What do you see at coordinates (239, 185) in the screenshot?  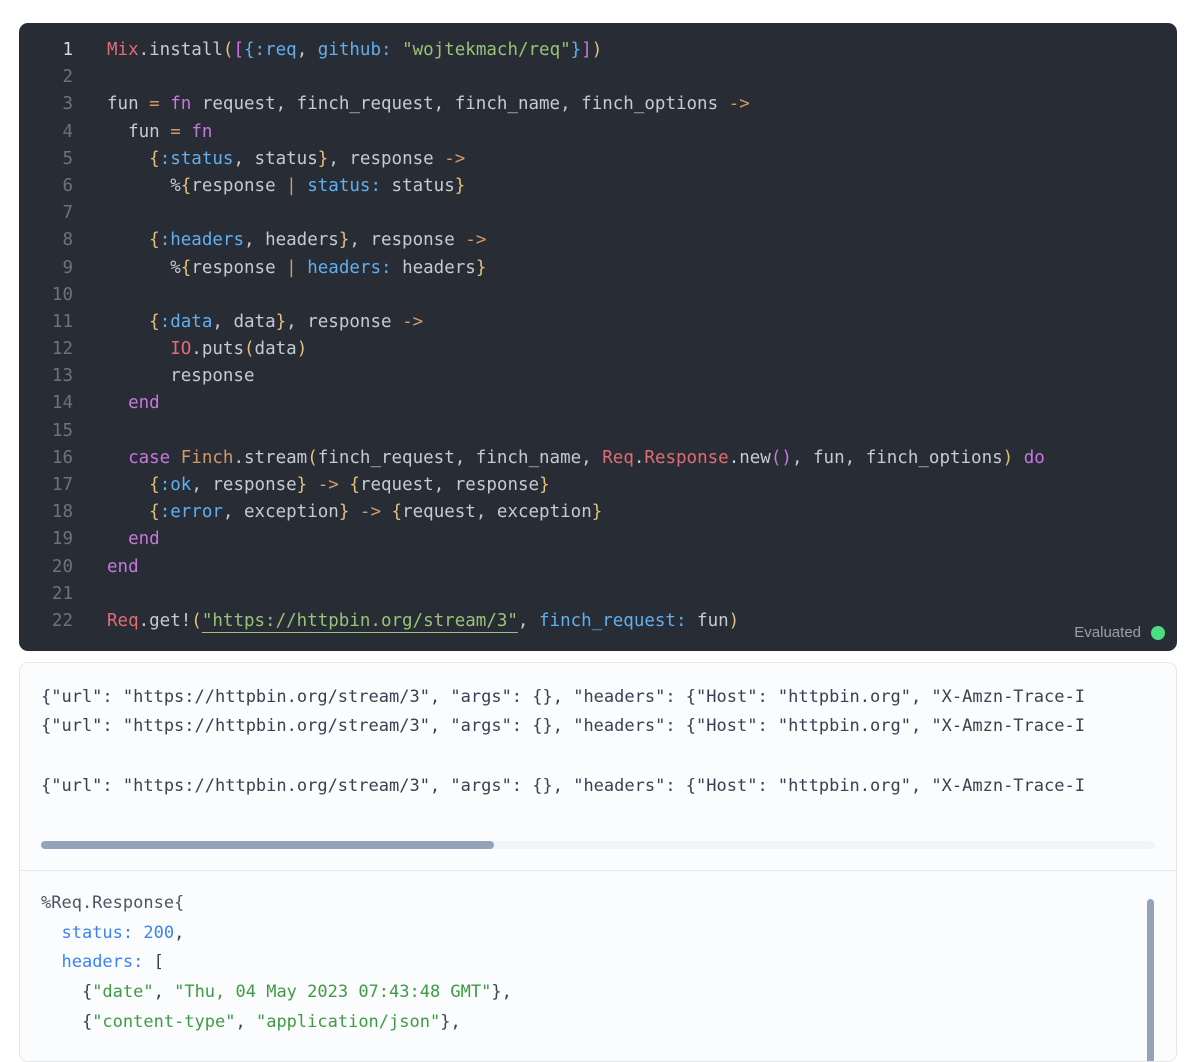 I see `code-token: response` at bounding box center [239, 185].